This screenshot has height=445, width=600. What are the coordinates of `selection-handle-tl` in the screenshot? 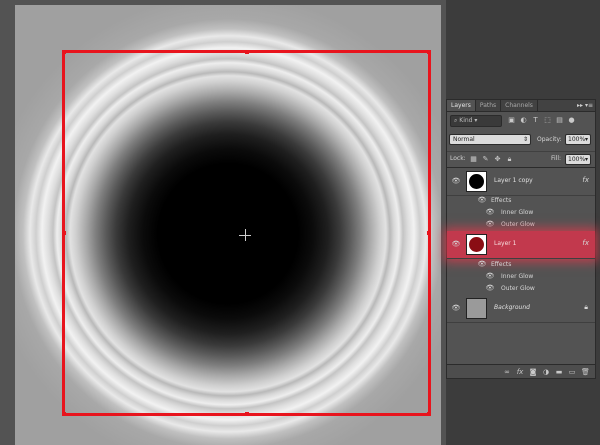 It's located at (64, 52).